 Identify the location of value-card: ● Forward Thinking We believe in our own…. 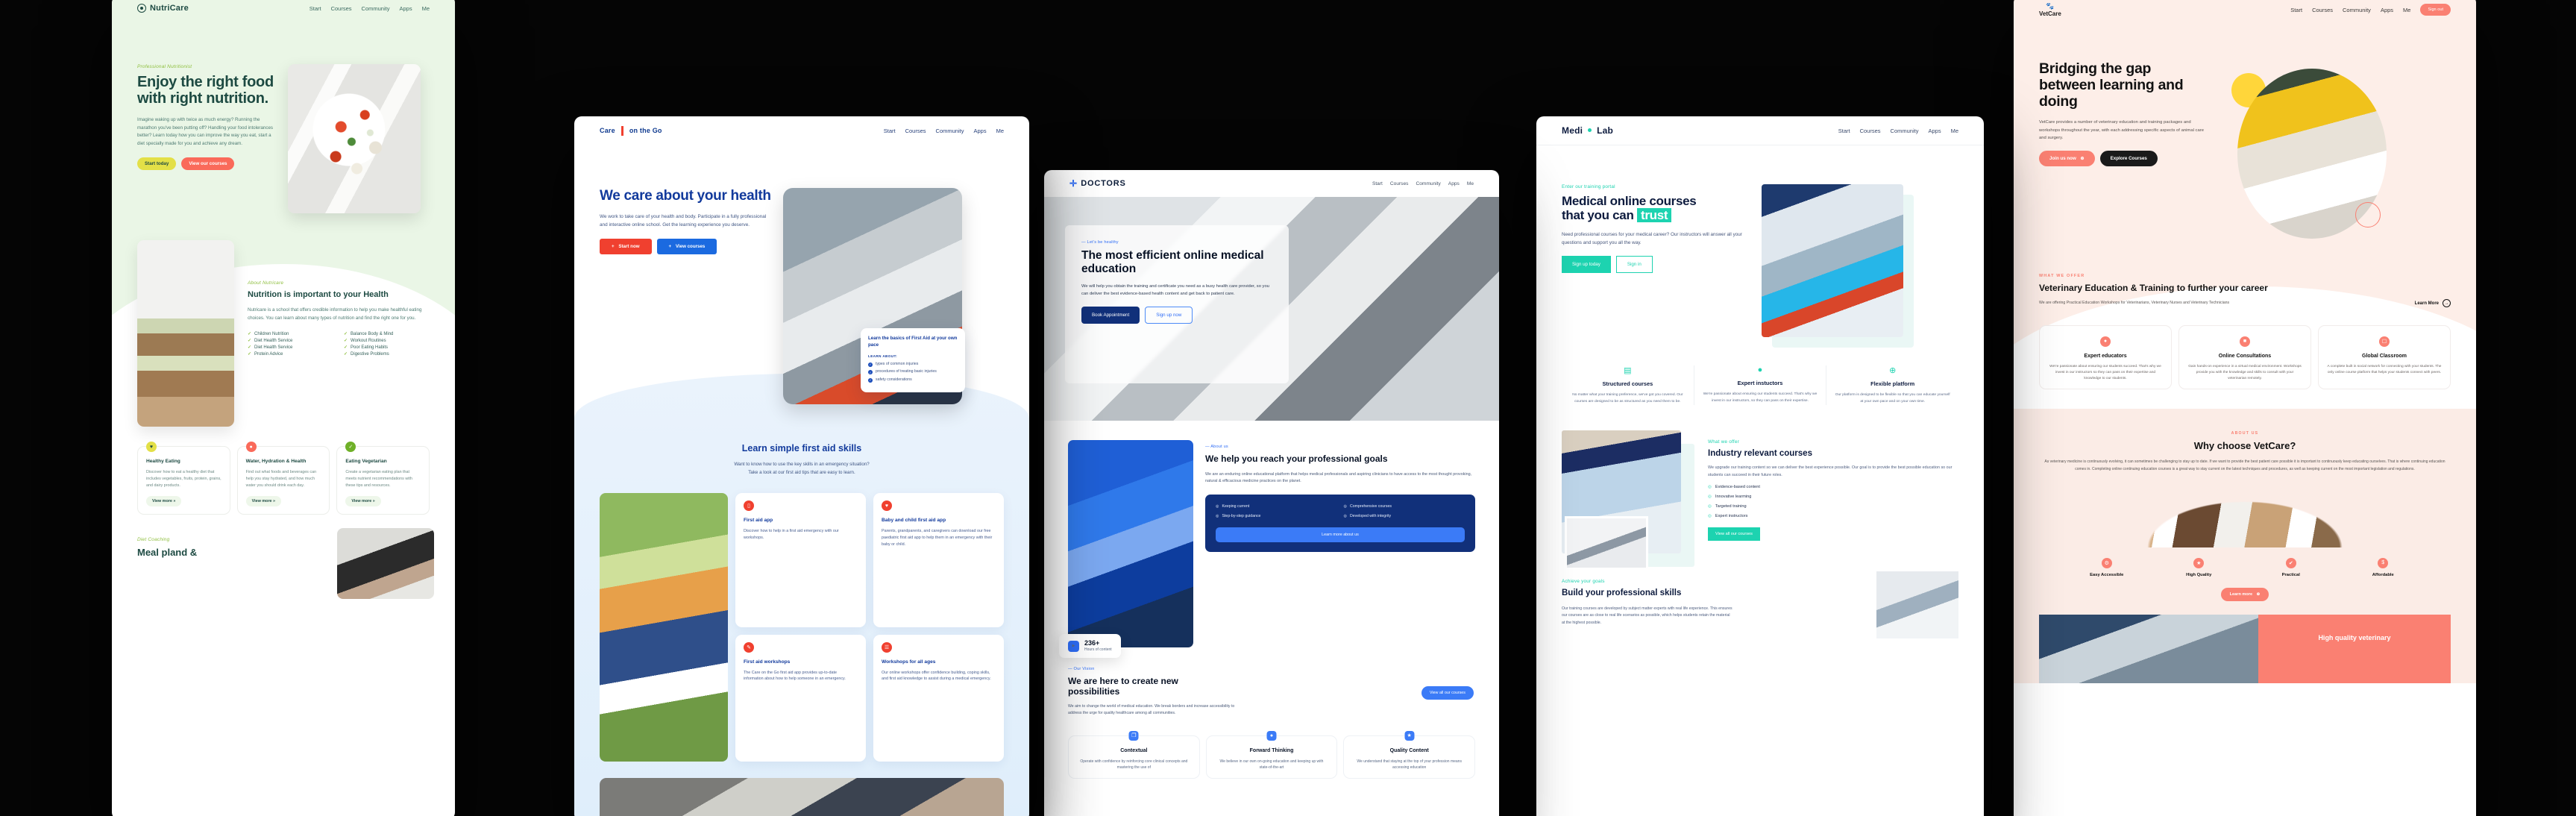
(1272, 754).